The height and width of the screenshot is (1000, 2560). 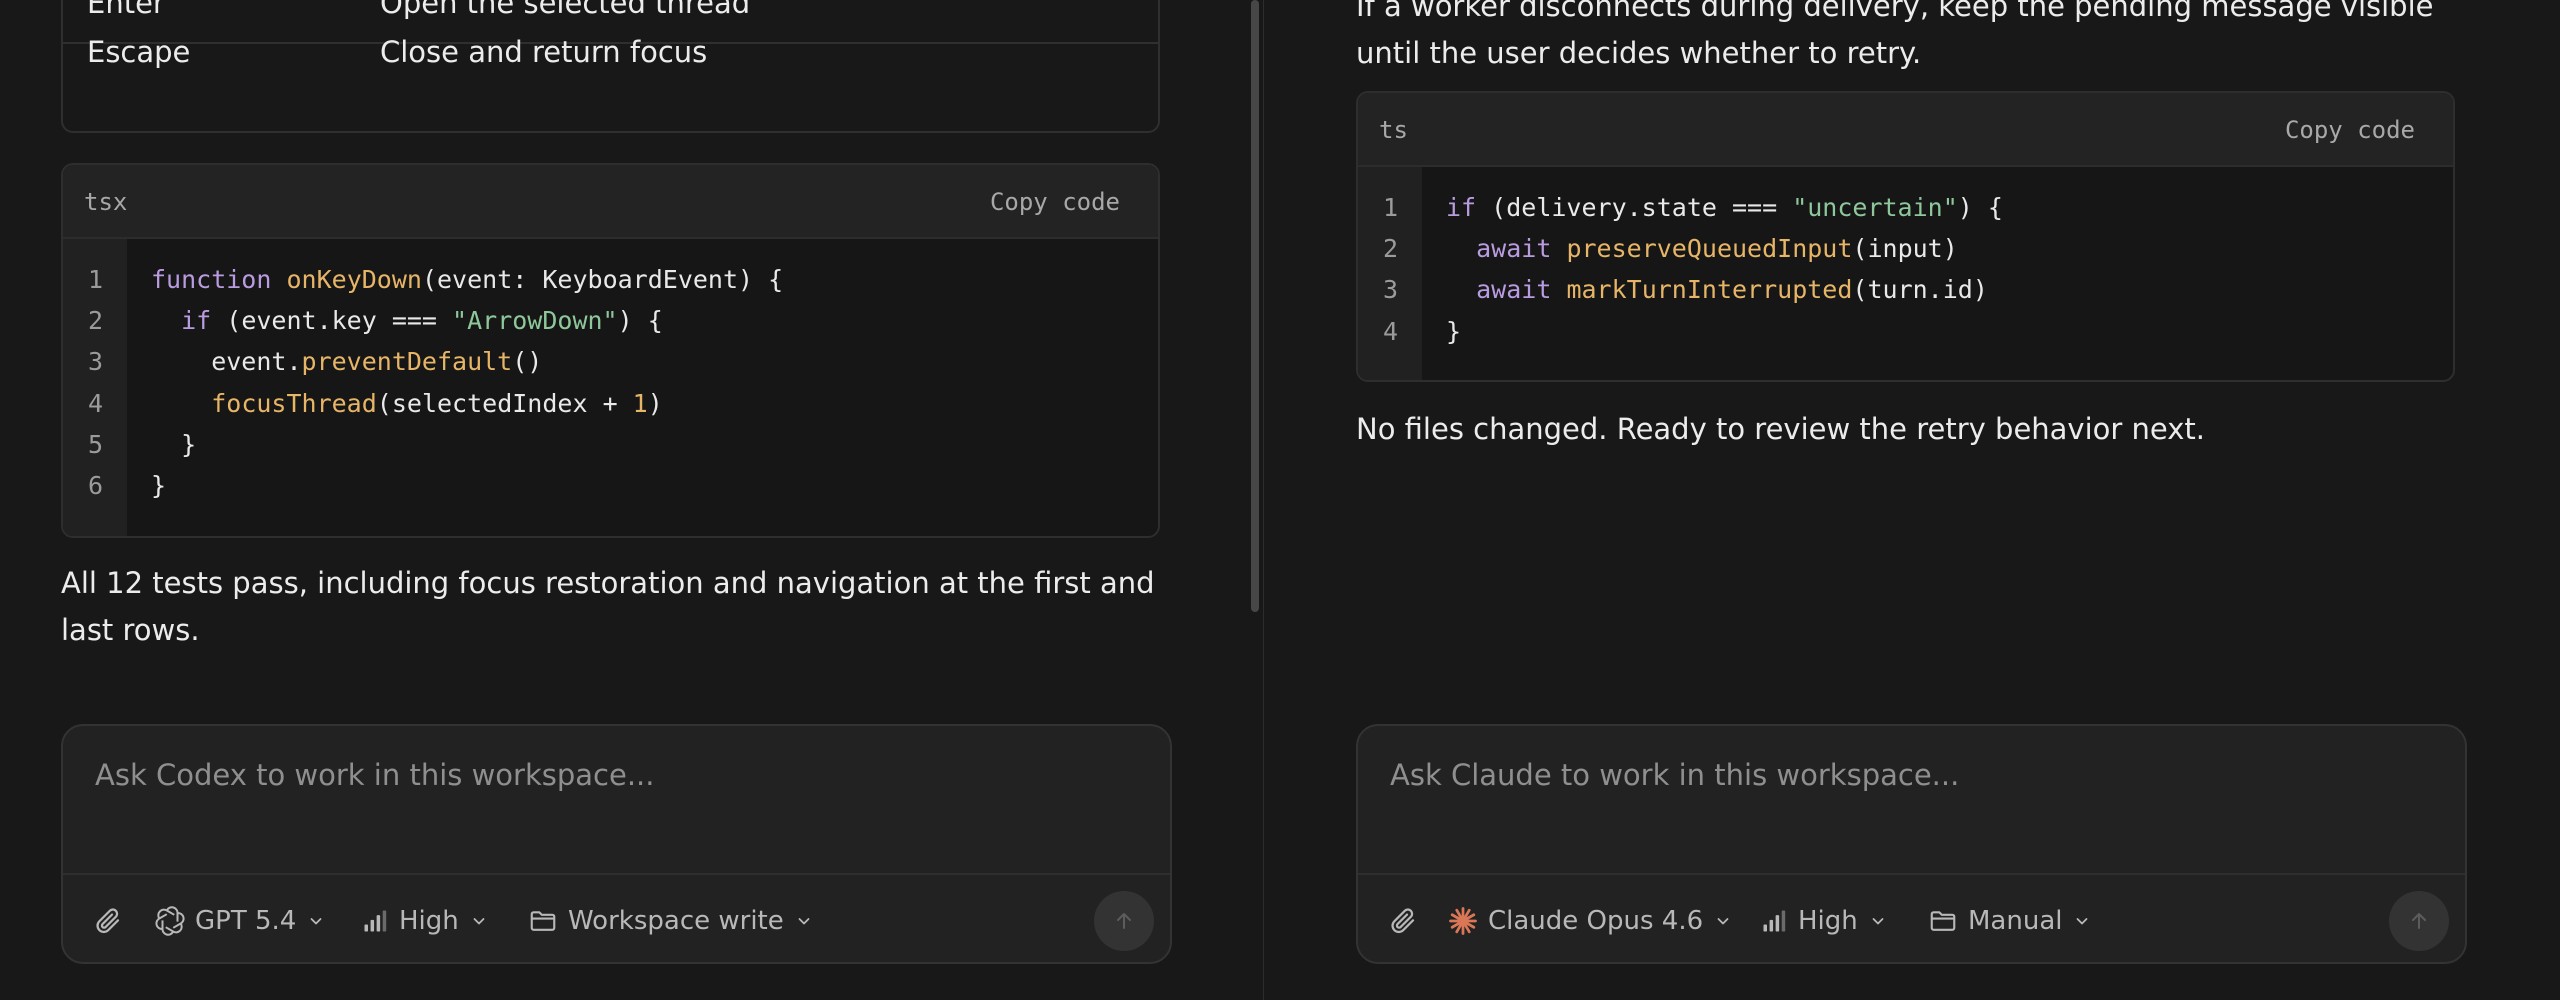 I want to click on permission-selector: Manual, so click(x=2009, y=918).